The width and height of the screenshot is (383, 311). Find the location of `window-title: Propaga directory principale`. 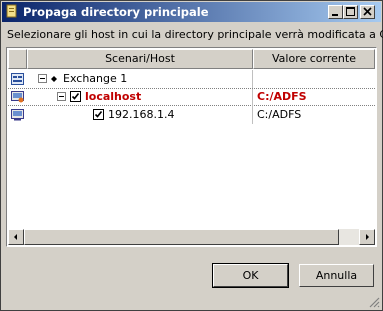

window-title: Propaga directory principale is located at coordinates (116, 12).